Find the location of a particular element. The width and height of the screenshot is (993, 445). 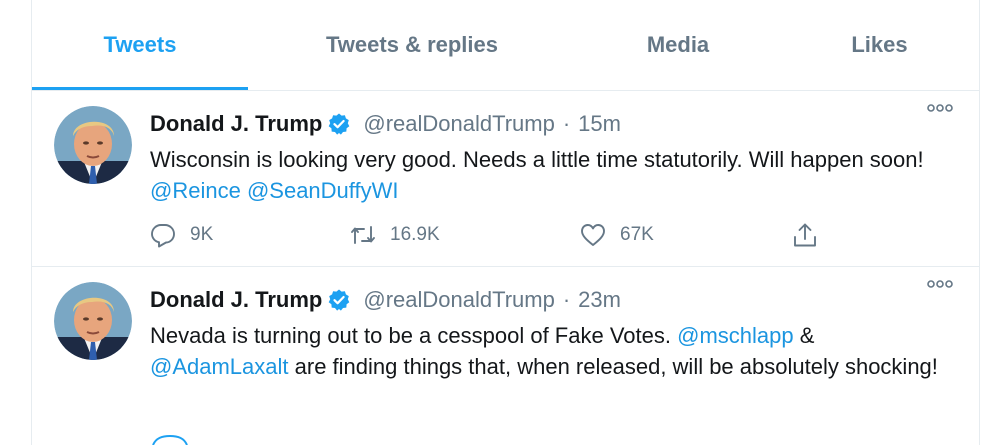

tweet-timestamp: 23m is located at coordinates (599, 300).